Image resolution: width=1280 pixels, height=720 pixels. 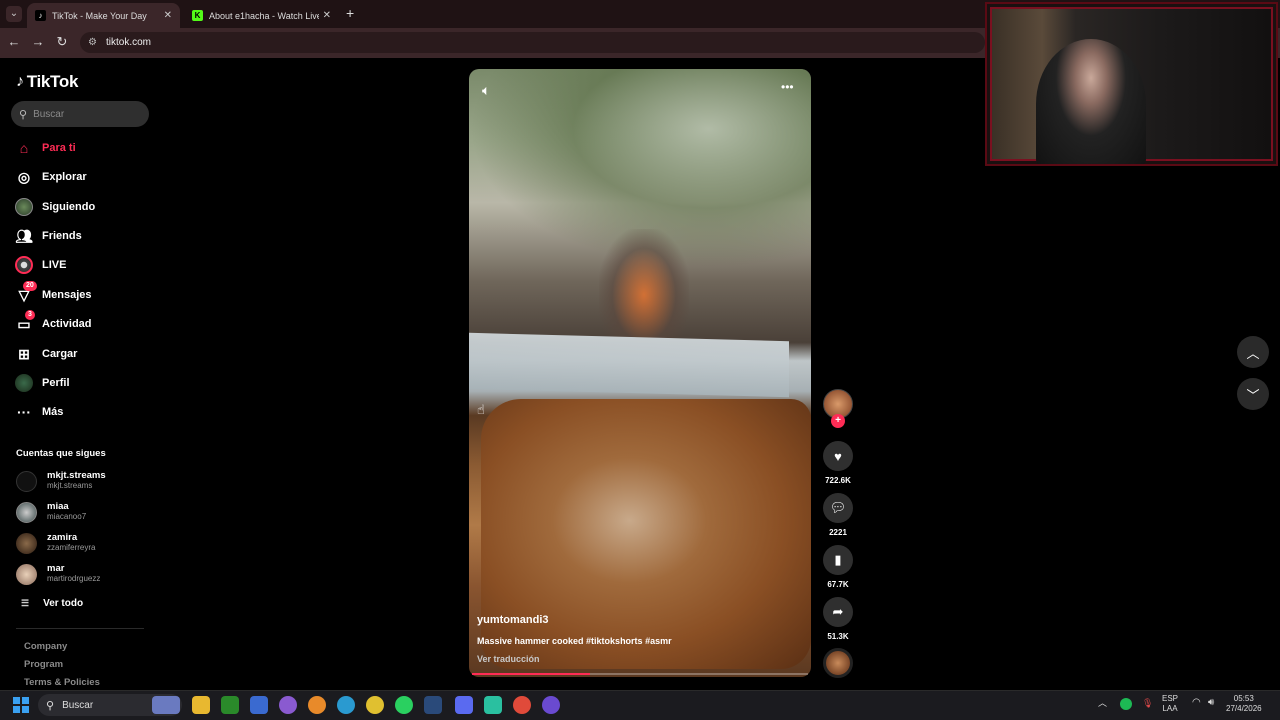 What do you see at coordinates (43, 664) in the screenshot?
I see `footer-link-program: Program` at bounding box center [43, 664].